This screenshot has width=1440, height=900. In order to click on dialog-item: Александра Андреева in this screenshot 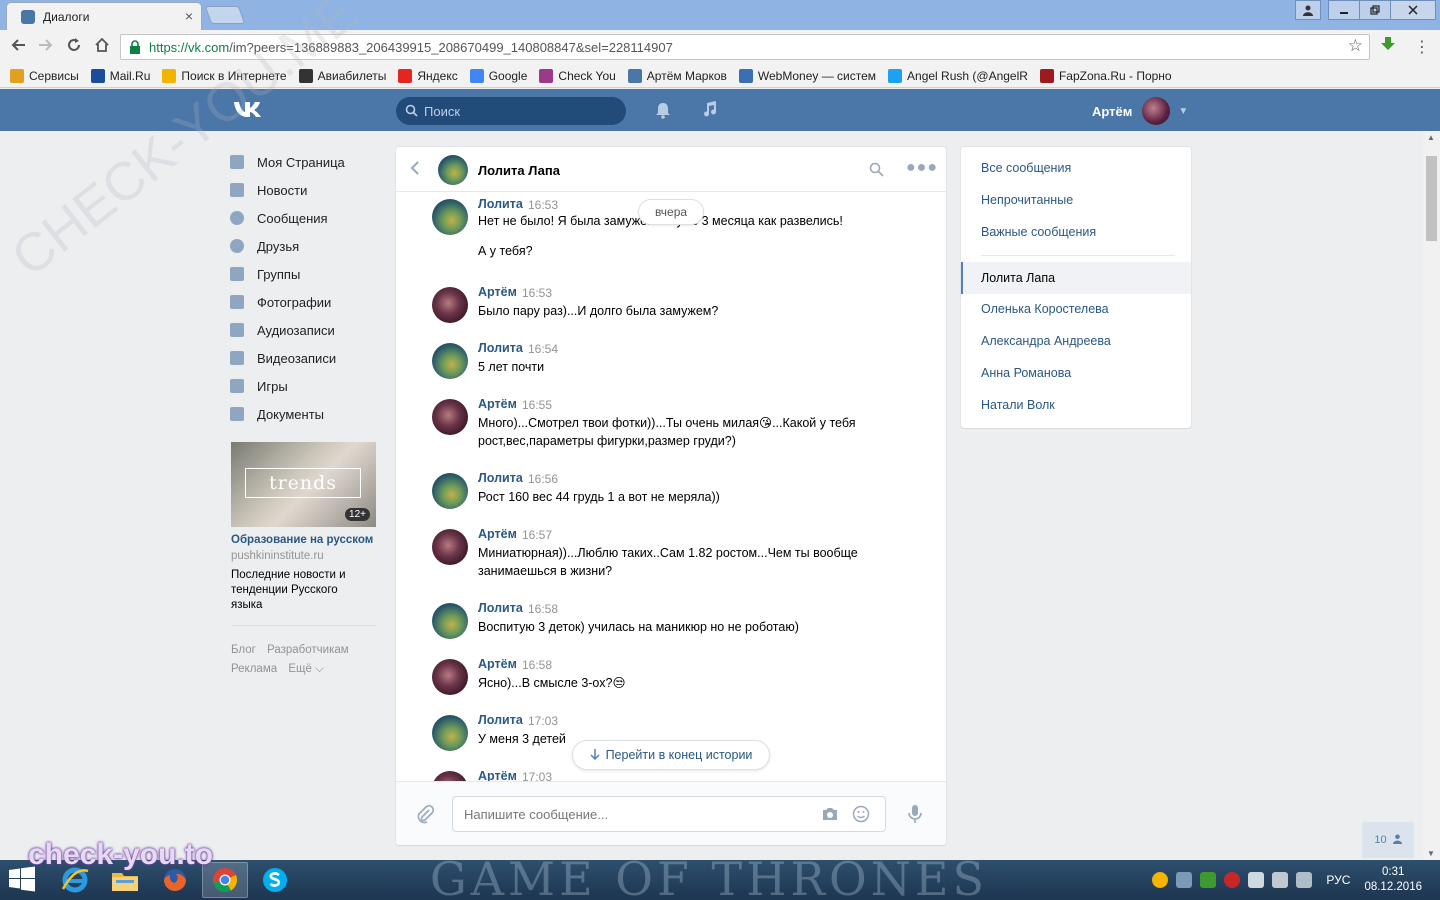, I will do `click(1076, 341)`.